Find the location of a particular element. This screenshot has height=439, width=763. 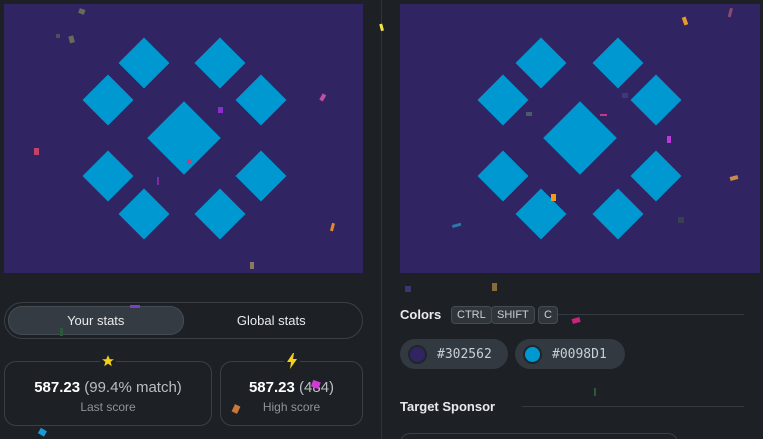

colors-title: Colors is located at coordinates (421, 314).